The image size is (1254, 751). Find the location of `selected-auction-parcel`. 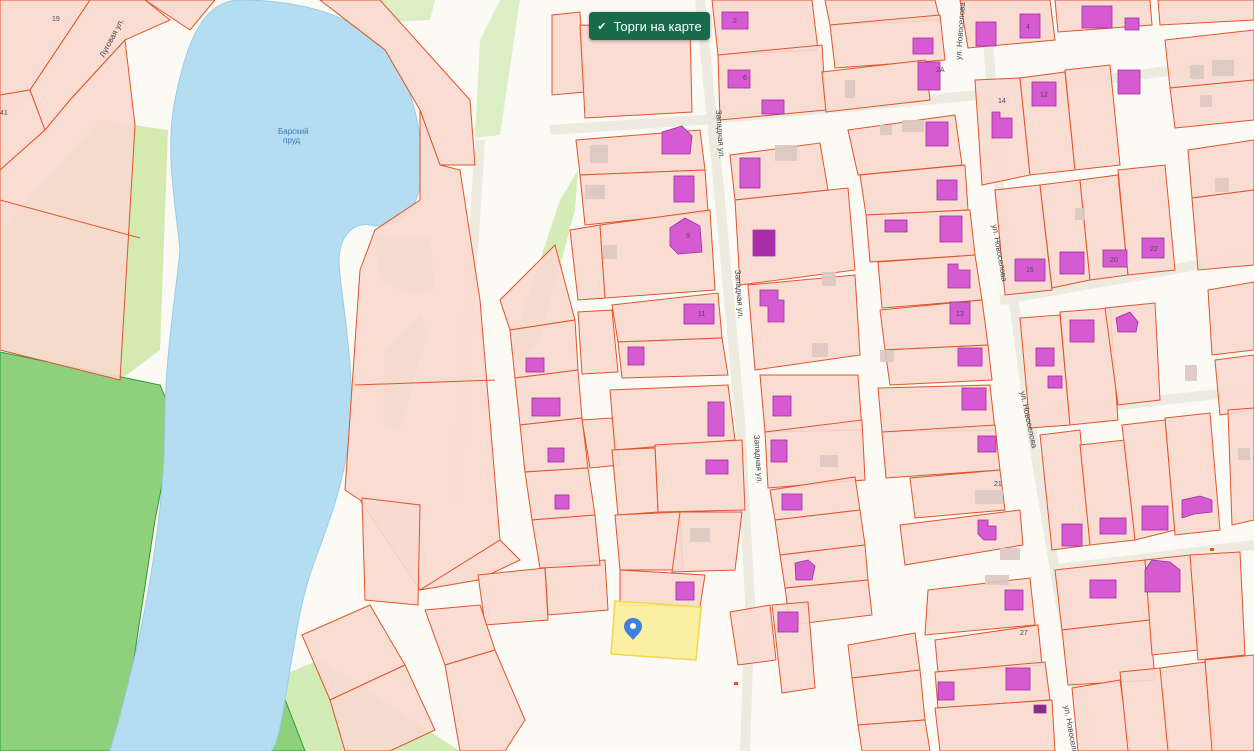

selected-auction-parcel is located at coordinates (656, 630).